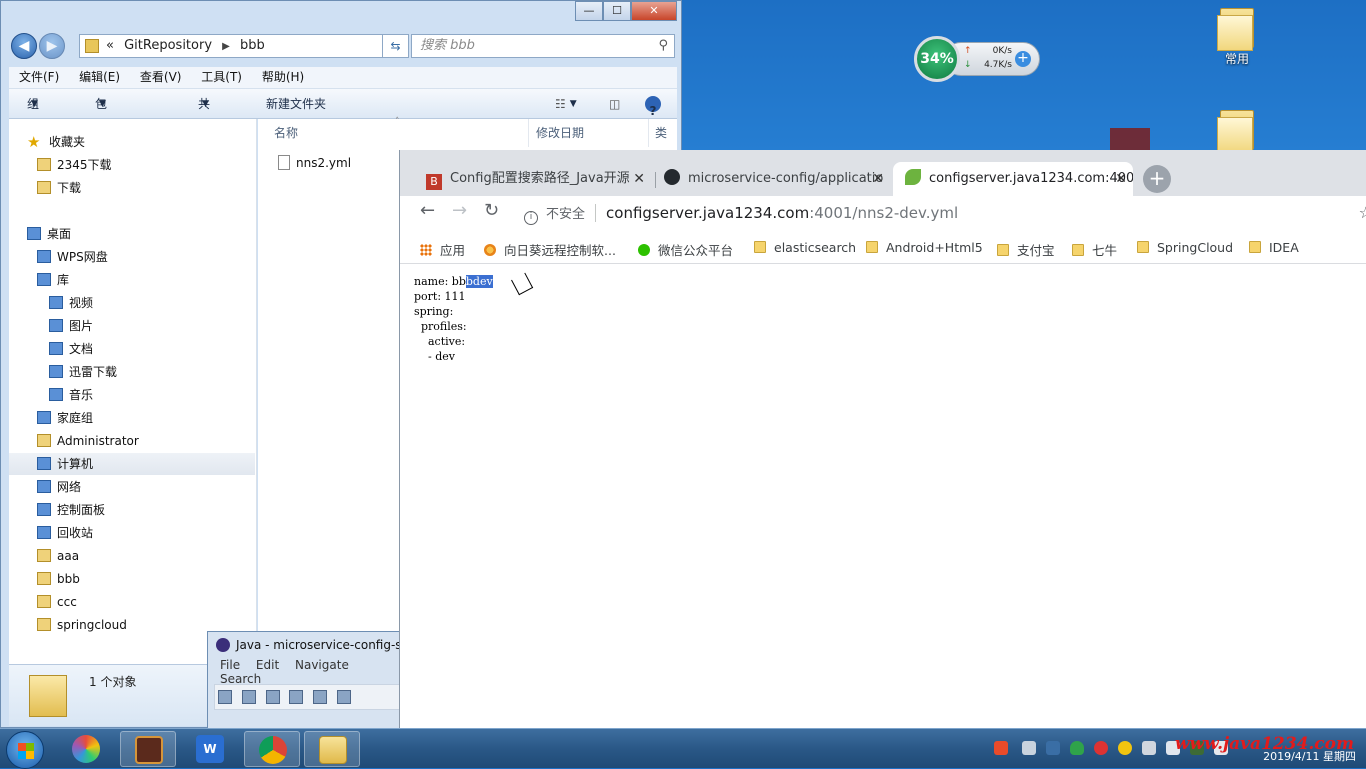 This screenshot has height=769, width=1366. Describe the element at coordinates (132, 372) in the screenshot. I see `nav-item: 迅雷下载` at that location.